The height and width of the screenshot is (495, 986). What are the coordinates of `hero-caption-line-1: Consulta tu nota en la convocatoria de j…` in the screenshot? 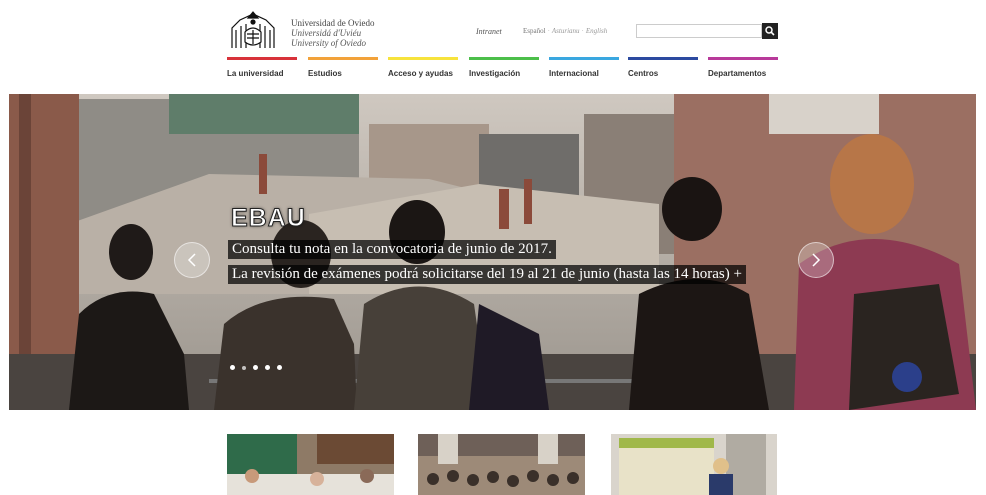 It's located at (392, 249).